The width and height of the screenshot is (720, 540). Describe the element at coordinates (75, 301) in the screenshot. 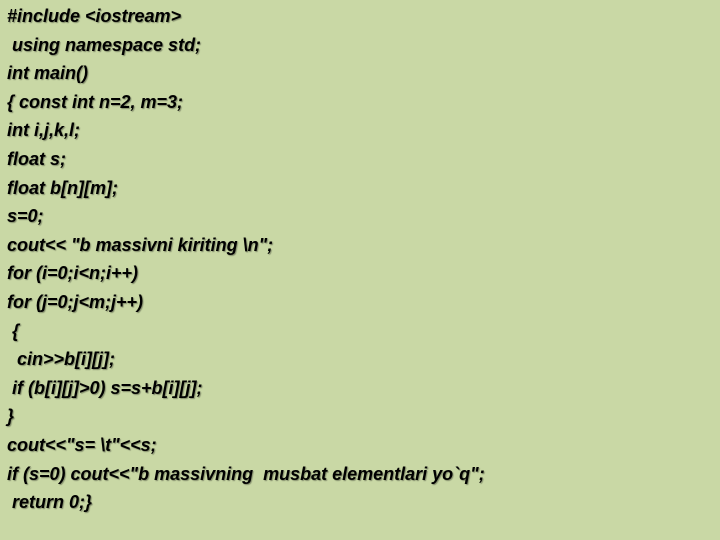

I see `code-line-11: for (j=0;j<m;j++)` at that location.